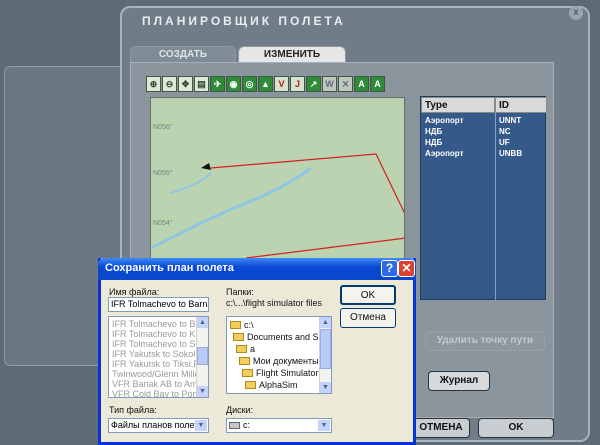  I want to click on column-header-type: Type, so click(458, 105).